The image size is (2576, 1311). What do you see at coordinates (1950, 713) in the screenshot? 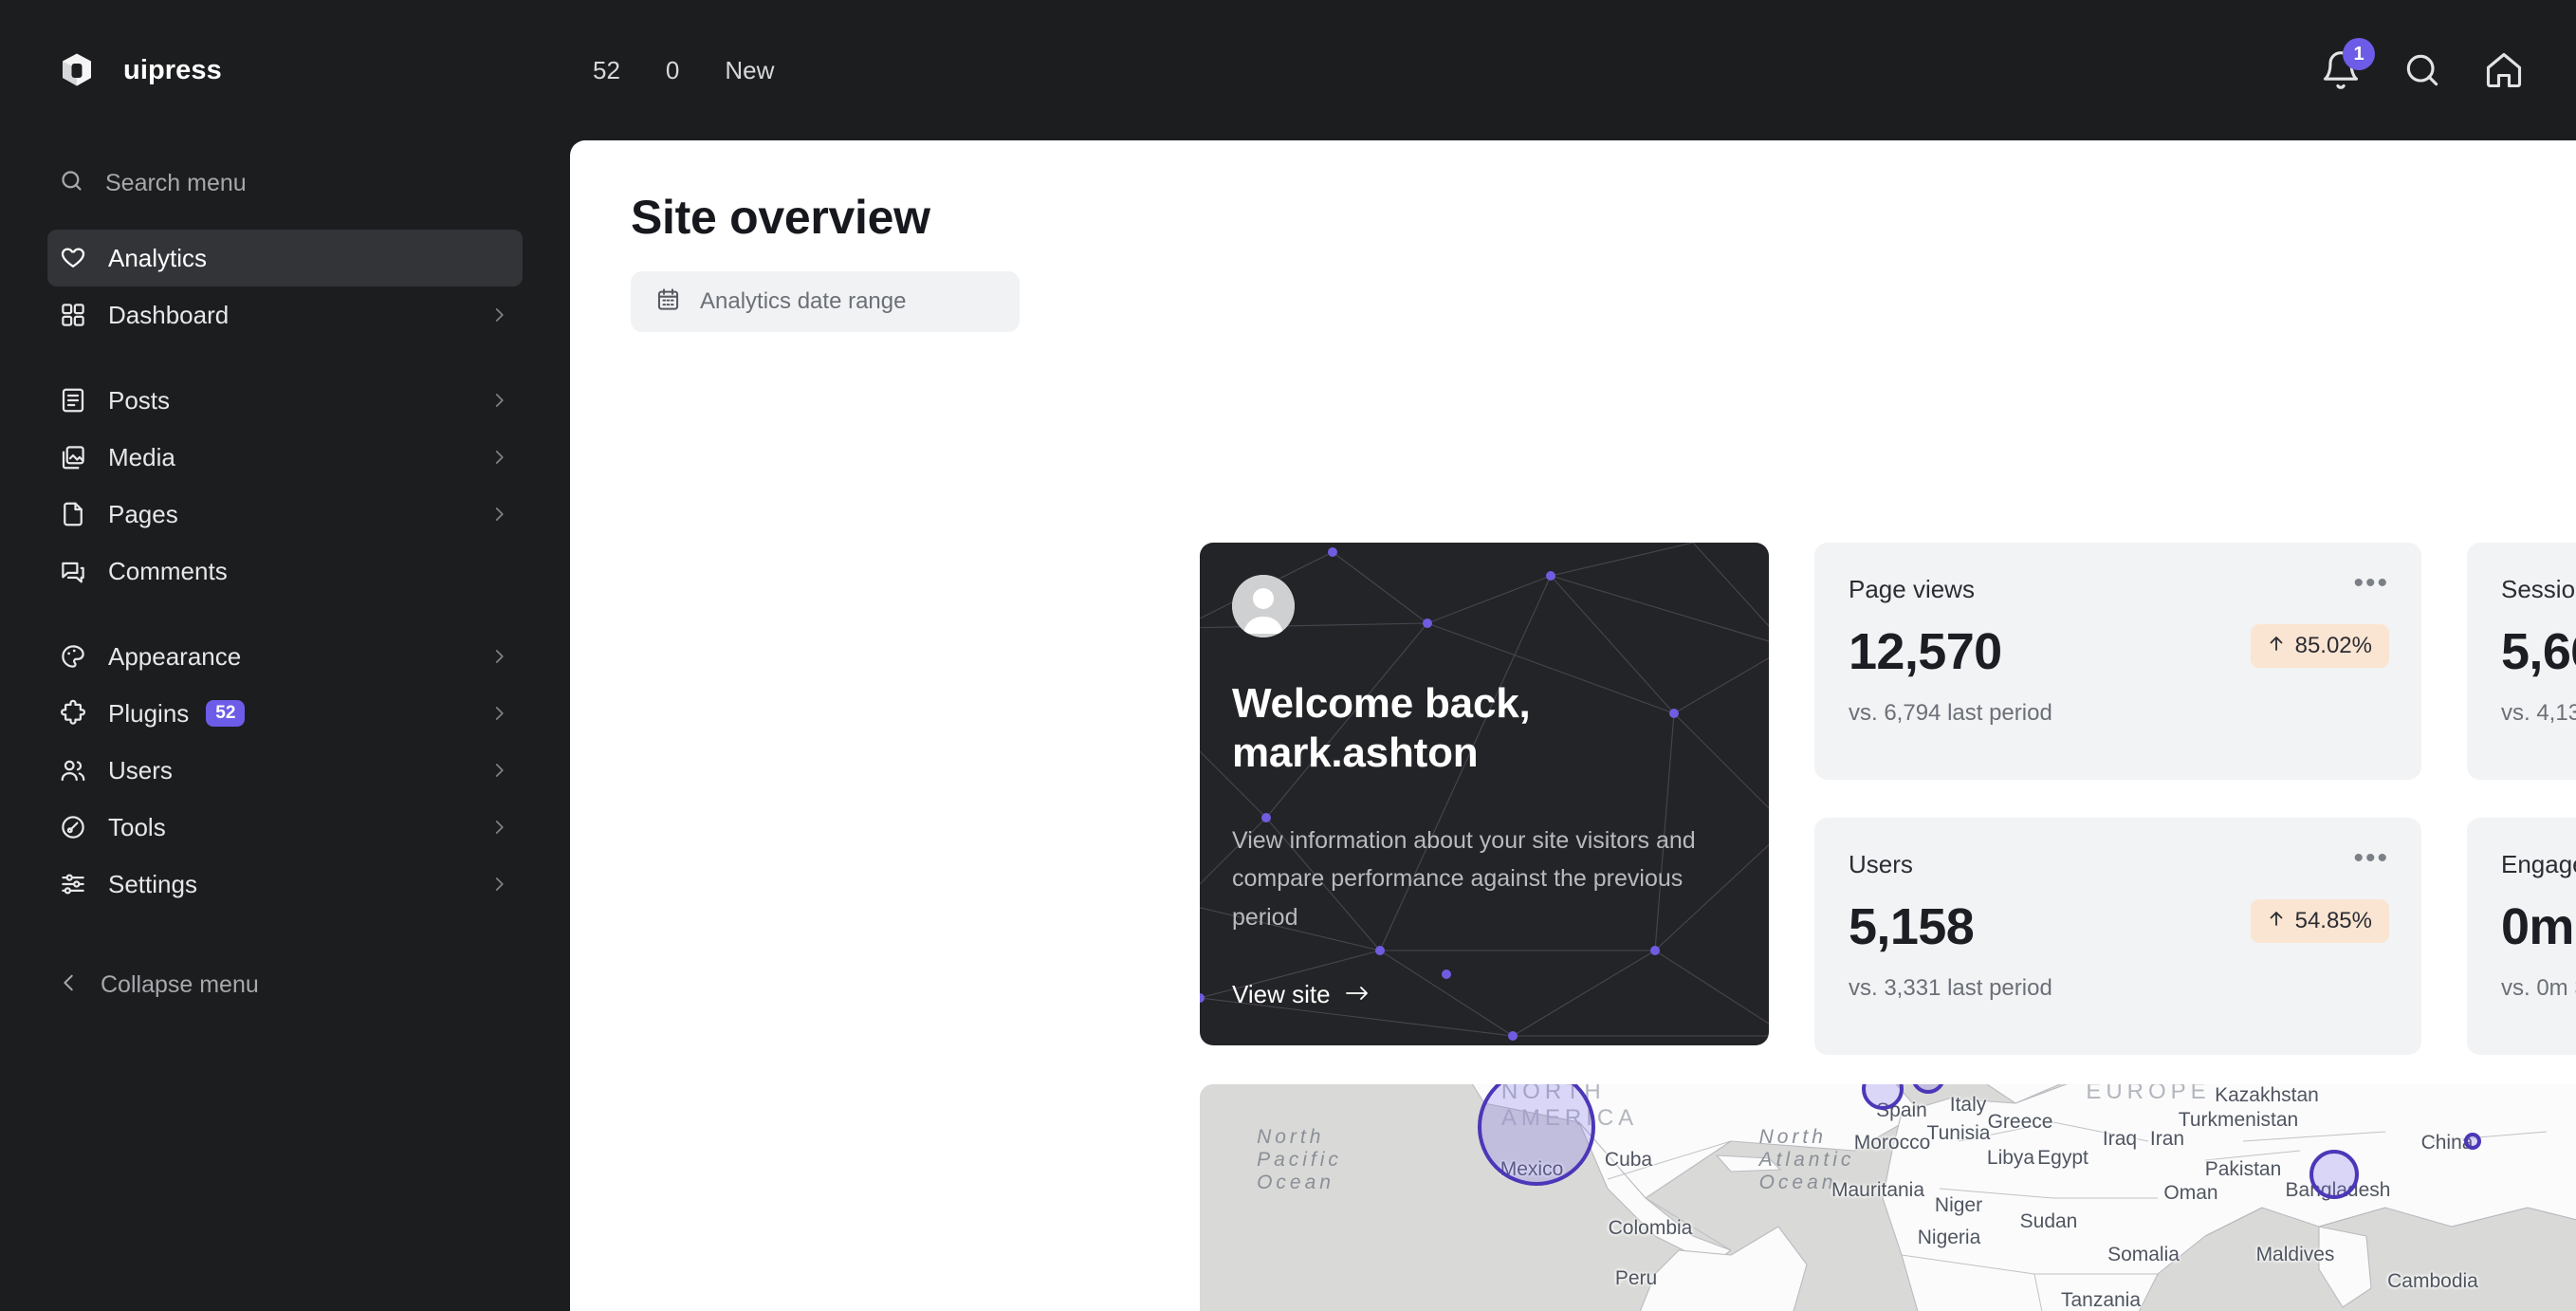
I see `stat-comparison: vs. 6,794 last period` at bounding box center [1950, 713].